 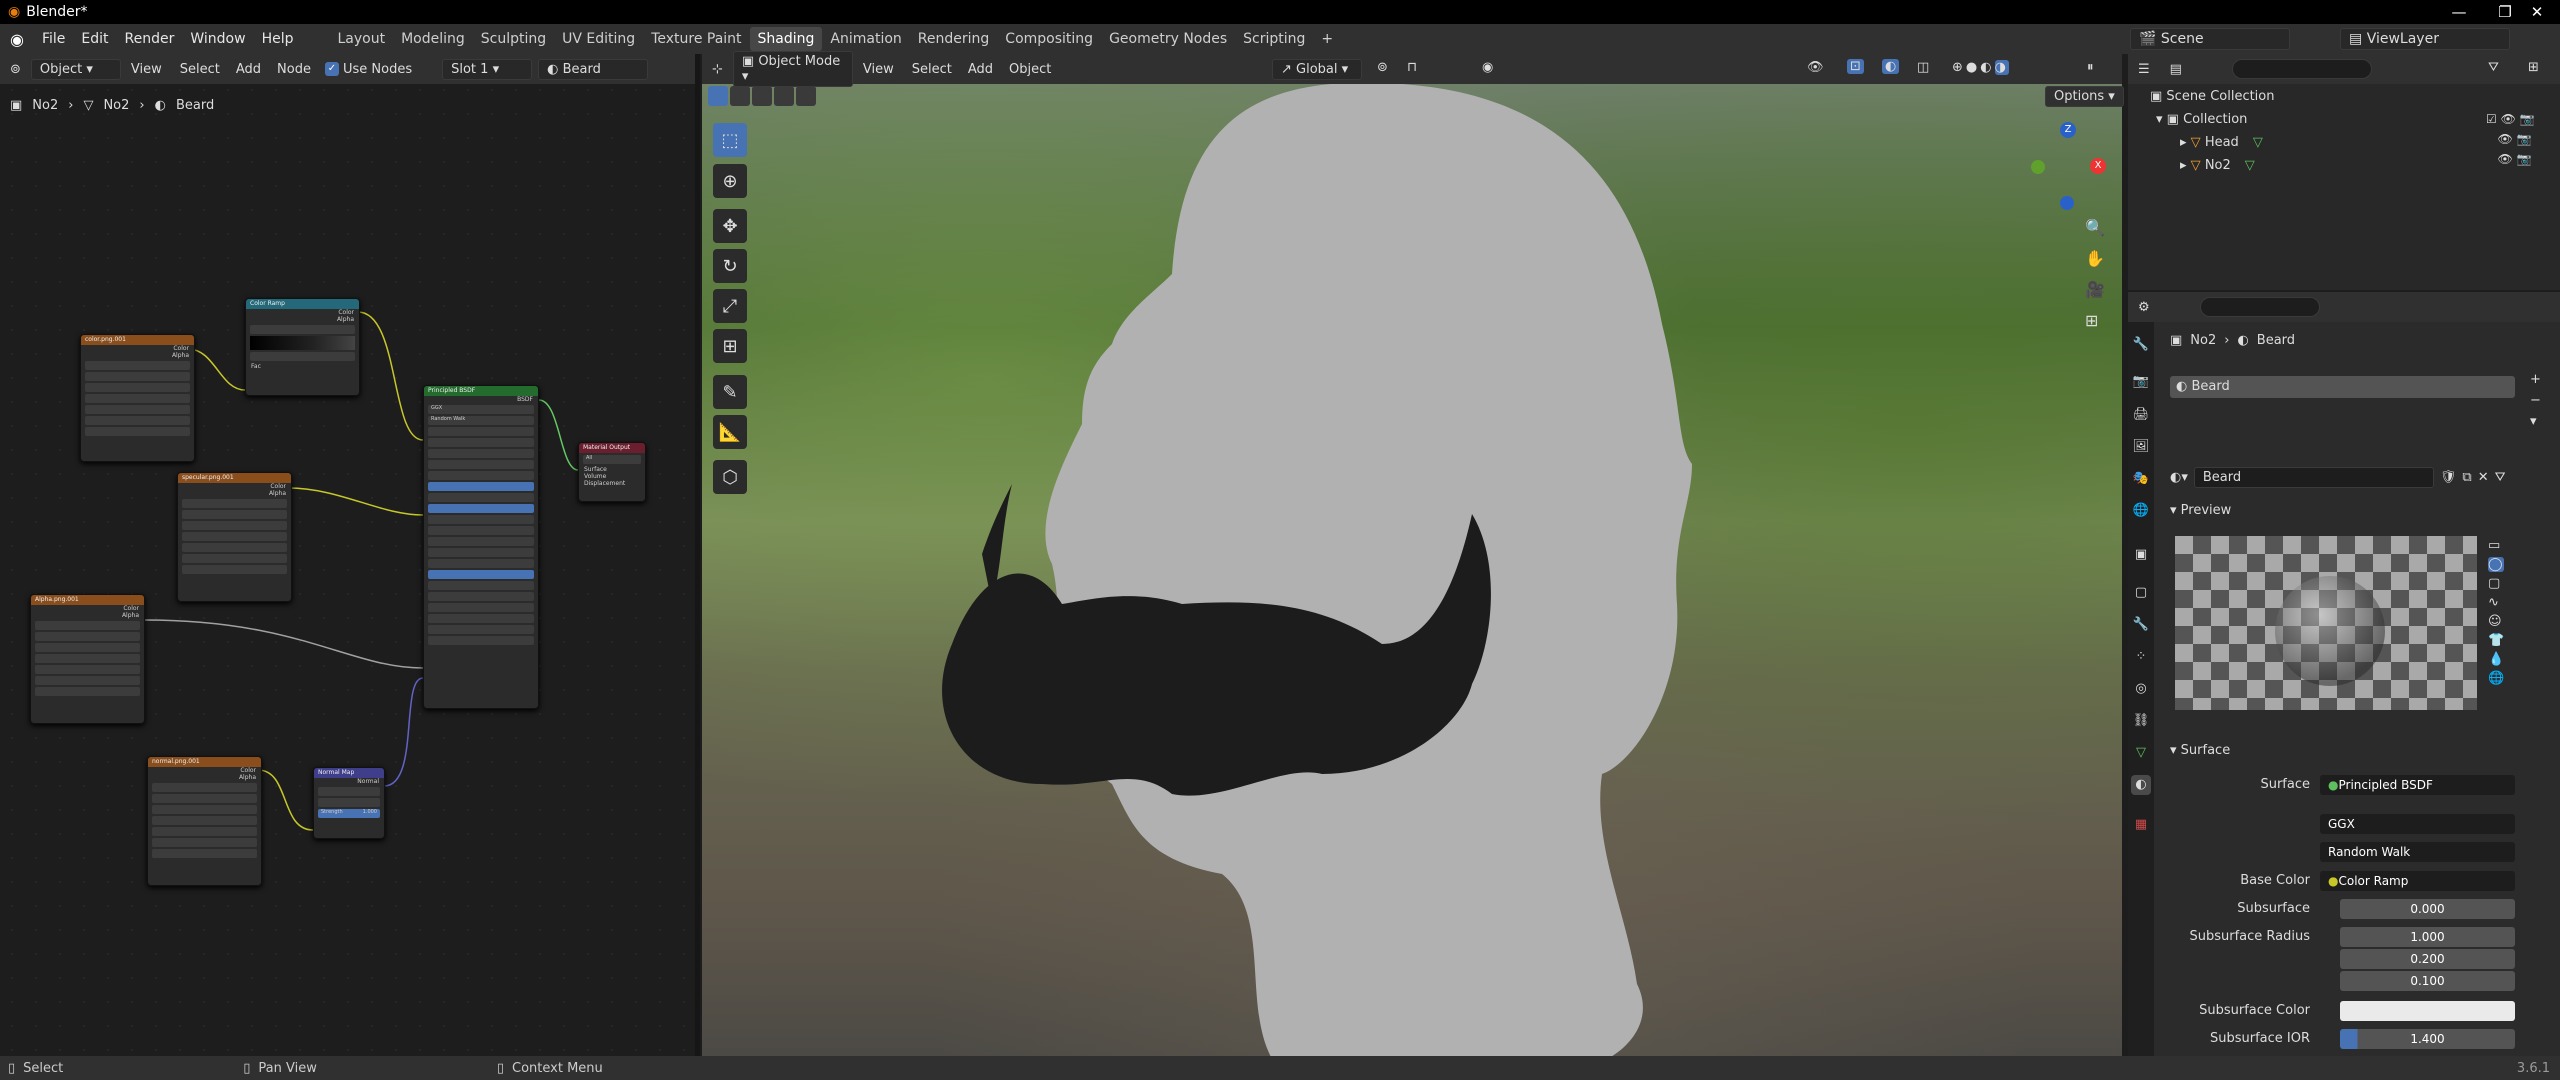 What do you see at coordinates (2141, 511) in the screenshot?
I see `world-tab-icon: 🌐` at bounding box center [2141, 511].